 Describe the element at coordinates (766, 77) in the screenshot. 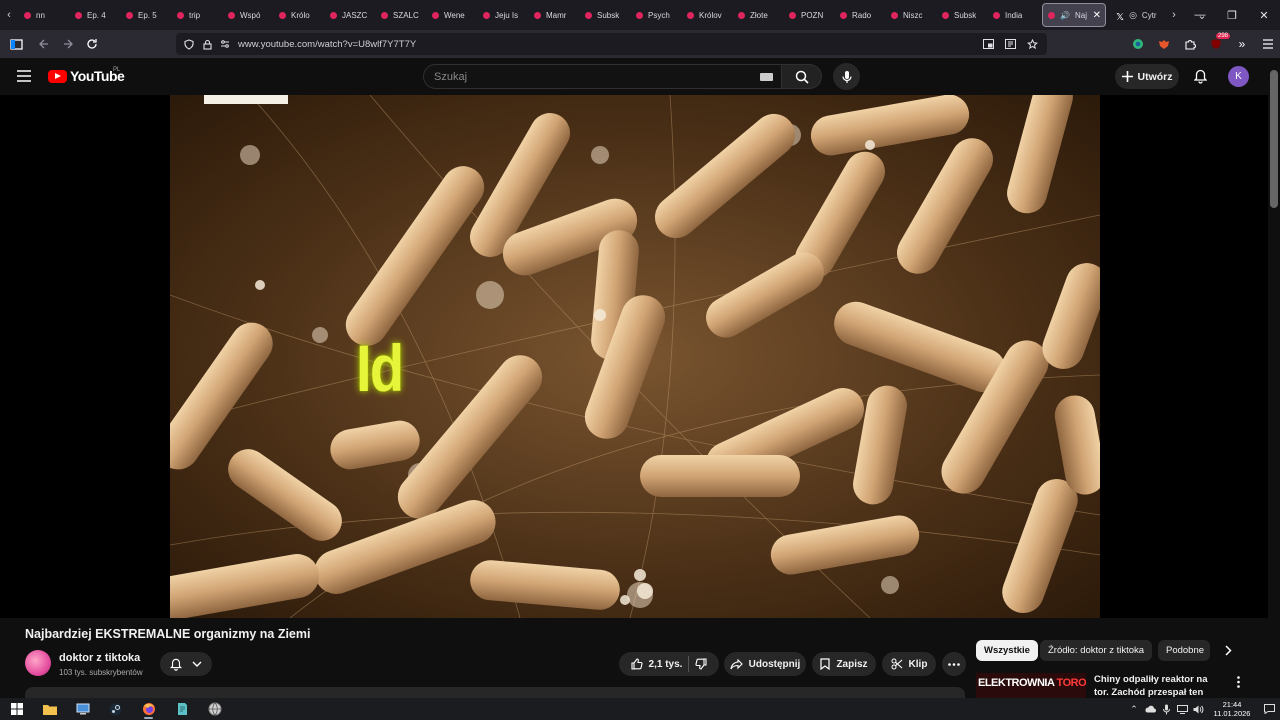

I see `keyboard-icon` at that location.